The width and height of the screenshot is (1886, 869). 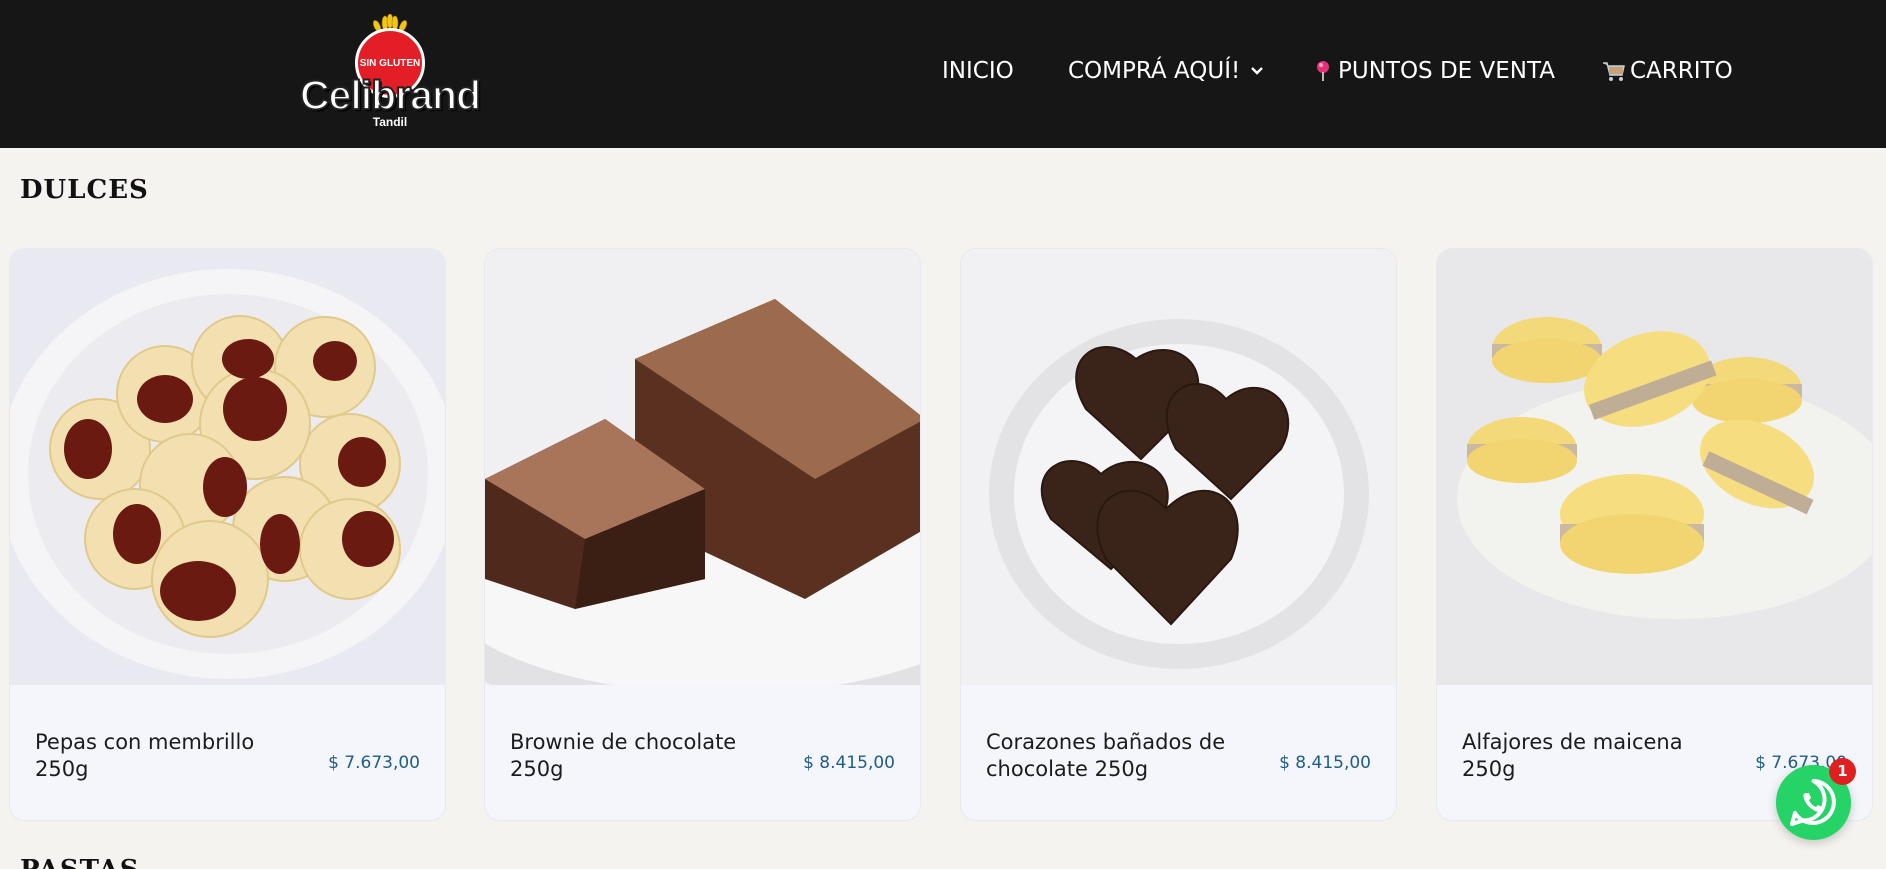 I want to click on nav-puntos-de-venta: PUNTOS DE VENTA, so click(x=1434, y=71).